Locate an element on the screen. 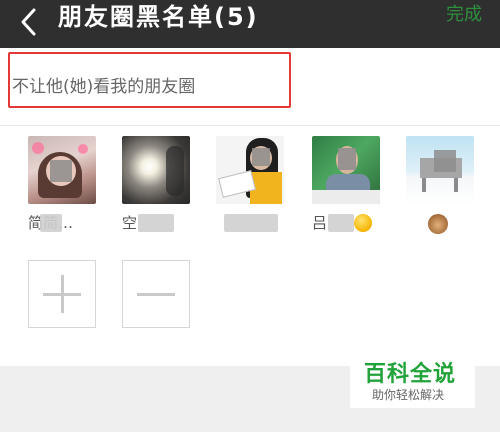 The width and height of the screenshot is (500, 432). watermark-subtitle: 助你轻松解决 is located at coordinates (408, 395).